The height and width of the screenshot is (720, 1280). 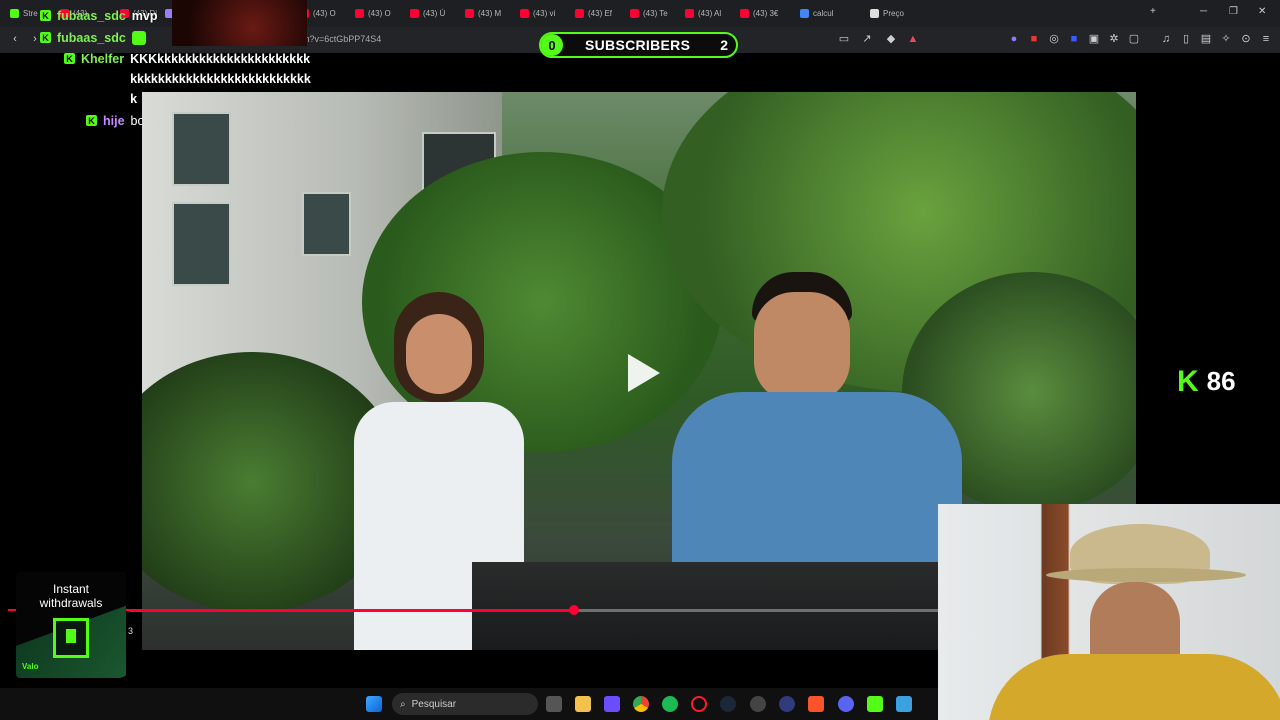 What do you see at coordinates (144, 16) in the screenshot?
I see `chat-text: mvp` at bounding box center [144, 16].